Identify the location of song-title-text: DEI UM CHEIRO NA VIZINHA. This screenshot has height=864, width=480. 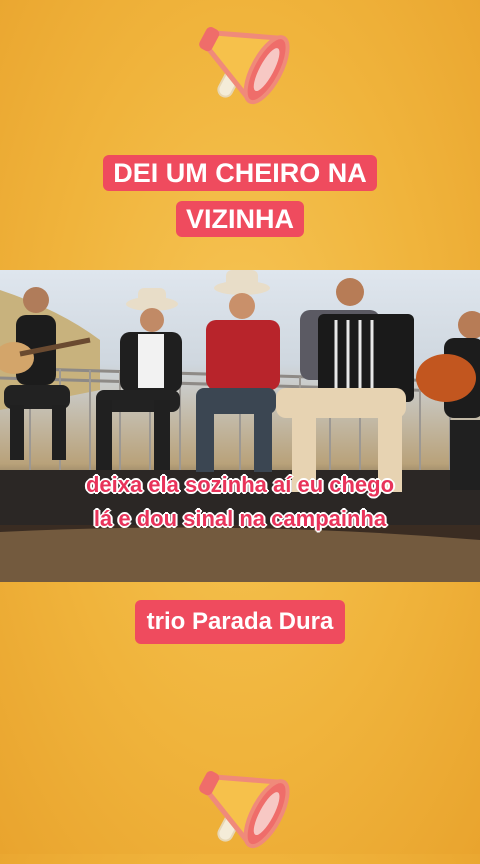
(240, 196).